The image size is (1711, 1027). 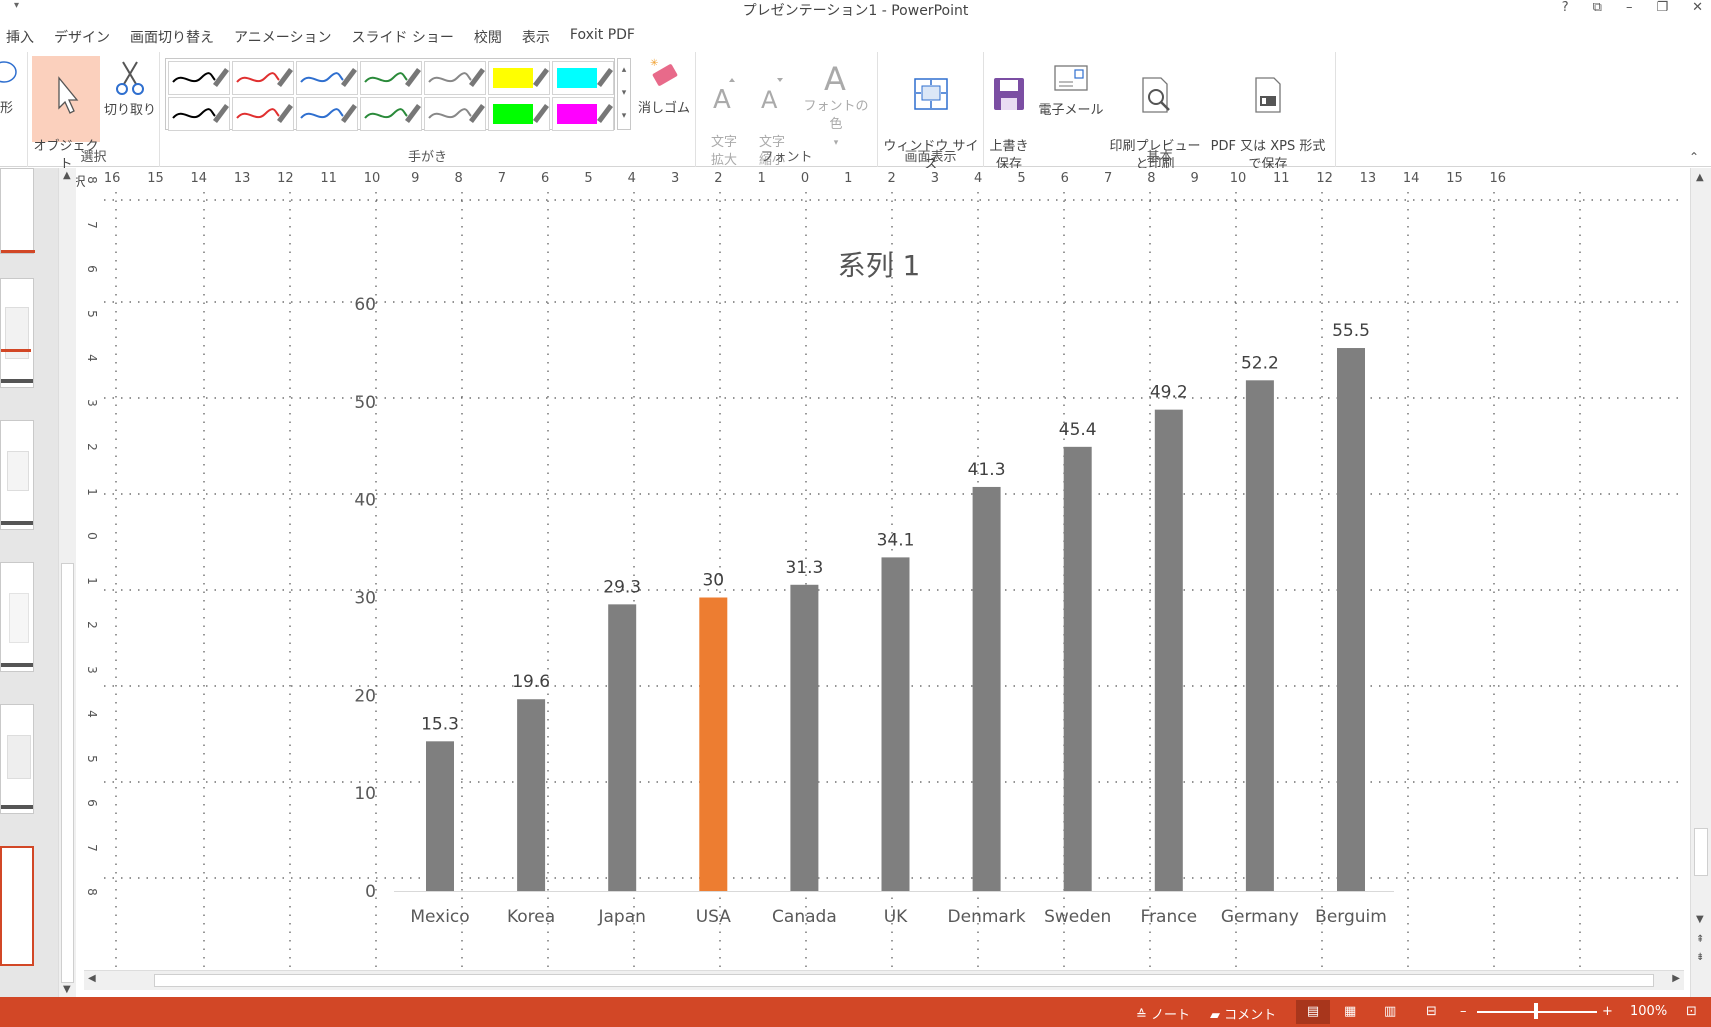 What do you see at coordinates (1324, 178) in the screenshot?
I see `ruler-tick-label: 12` at bounding box center [1324, 178].